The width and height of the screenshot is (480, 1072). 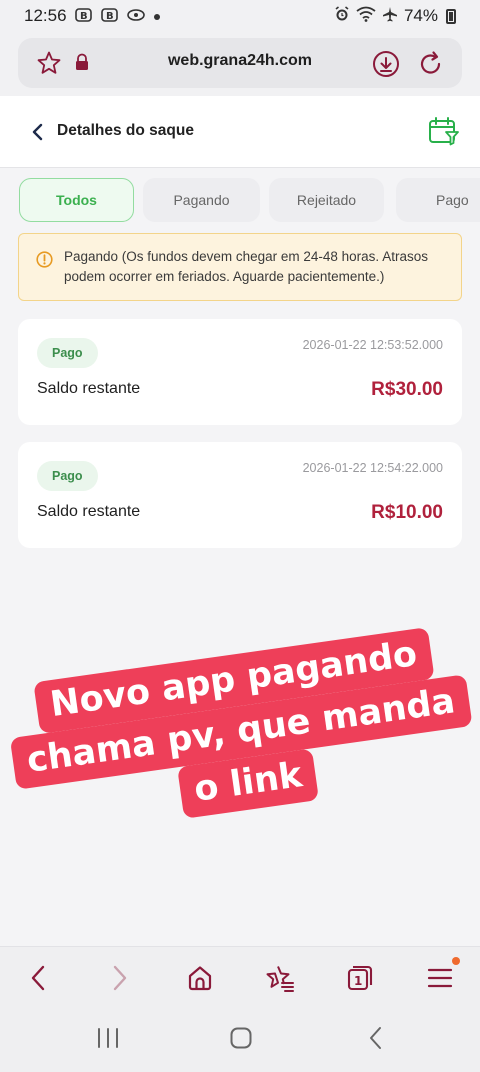 What do you see at coordinates (372, 468) in the screenshot?
I see `withdrawal-datetime: 2026-01-22 12:54:22.000` at bounding box center [372, 468].